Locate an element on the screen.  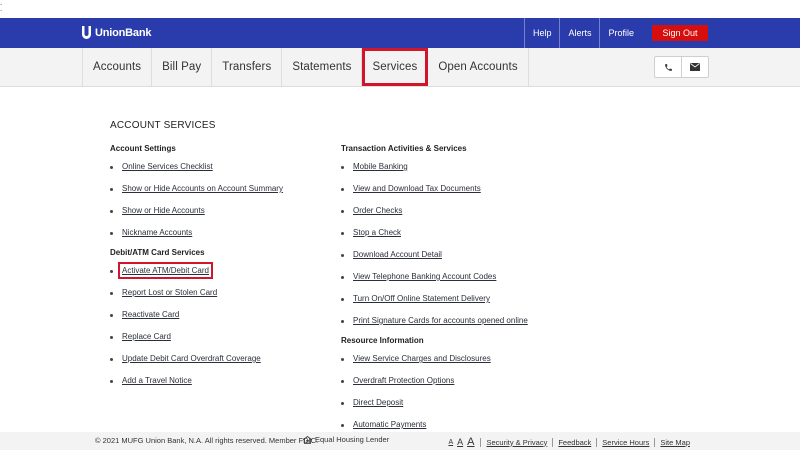
nickname-accounts-link: Nickname Accounts is located at coordinates (157, 232).